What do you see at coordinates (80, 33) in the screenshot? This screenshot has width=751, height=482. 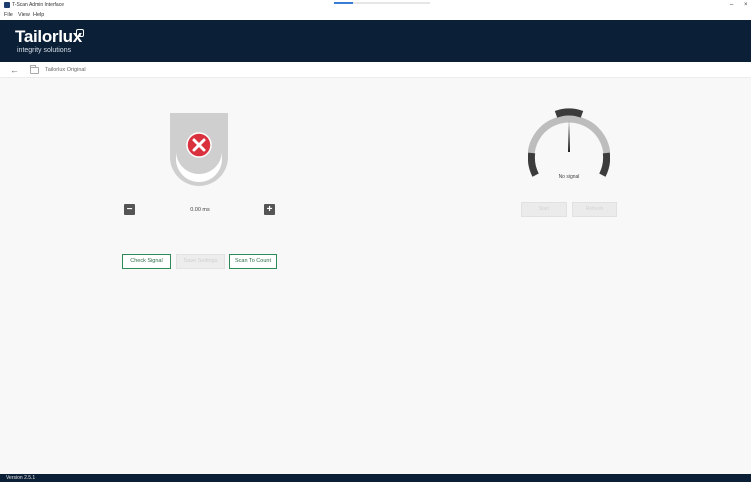 I see `brand-mark-icon` at bounding box center [80, 33].